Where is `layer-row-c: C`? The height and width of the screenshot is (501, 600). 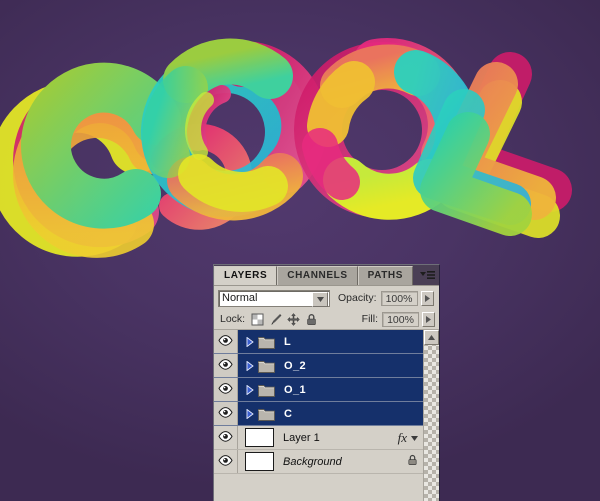 layer-row-c: C is located at coordinates (319, 414).